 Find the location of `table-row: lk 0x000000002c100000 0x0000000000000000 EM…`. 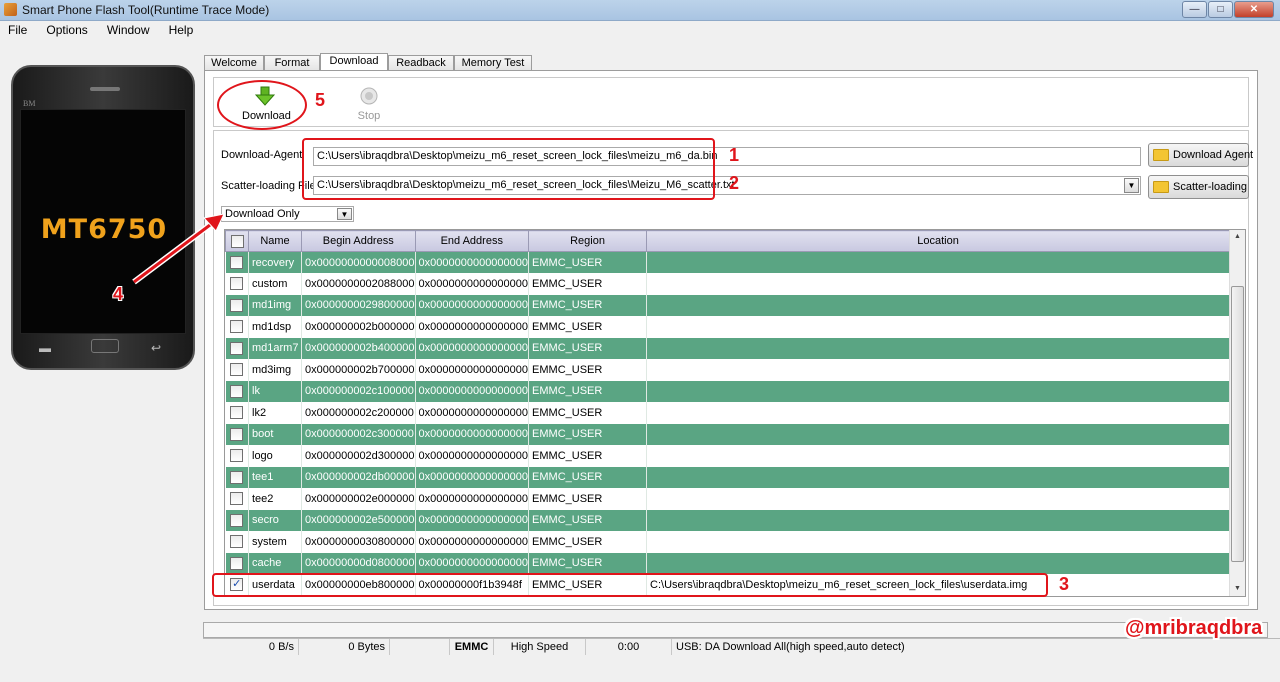

table-row: lk 0x000000002c100000 0x0000000000000000 EM… is located at coordinates (728, 391).